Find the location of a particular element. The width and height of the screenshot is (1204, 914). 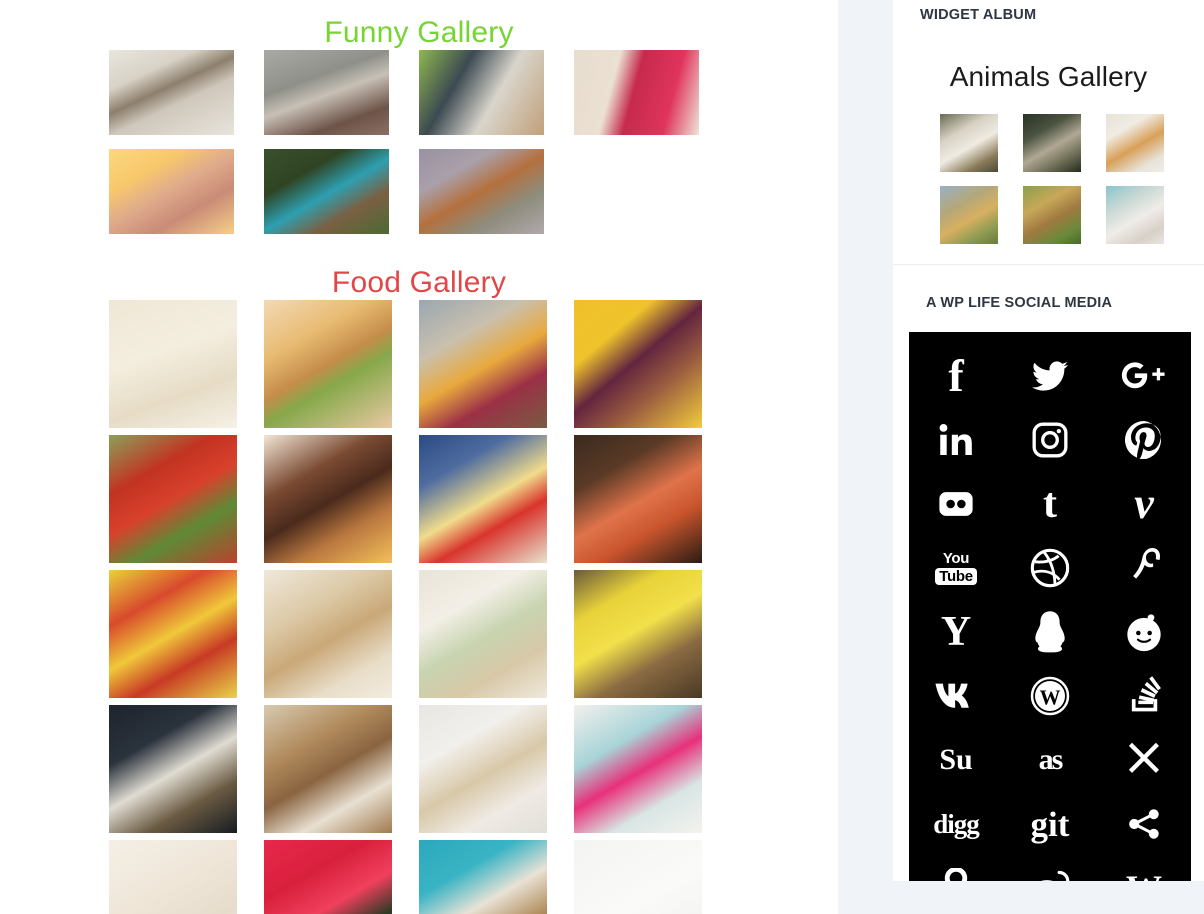

wordpress-icon: W is located at coordinates (1050, 696).